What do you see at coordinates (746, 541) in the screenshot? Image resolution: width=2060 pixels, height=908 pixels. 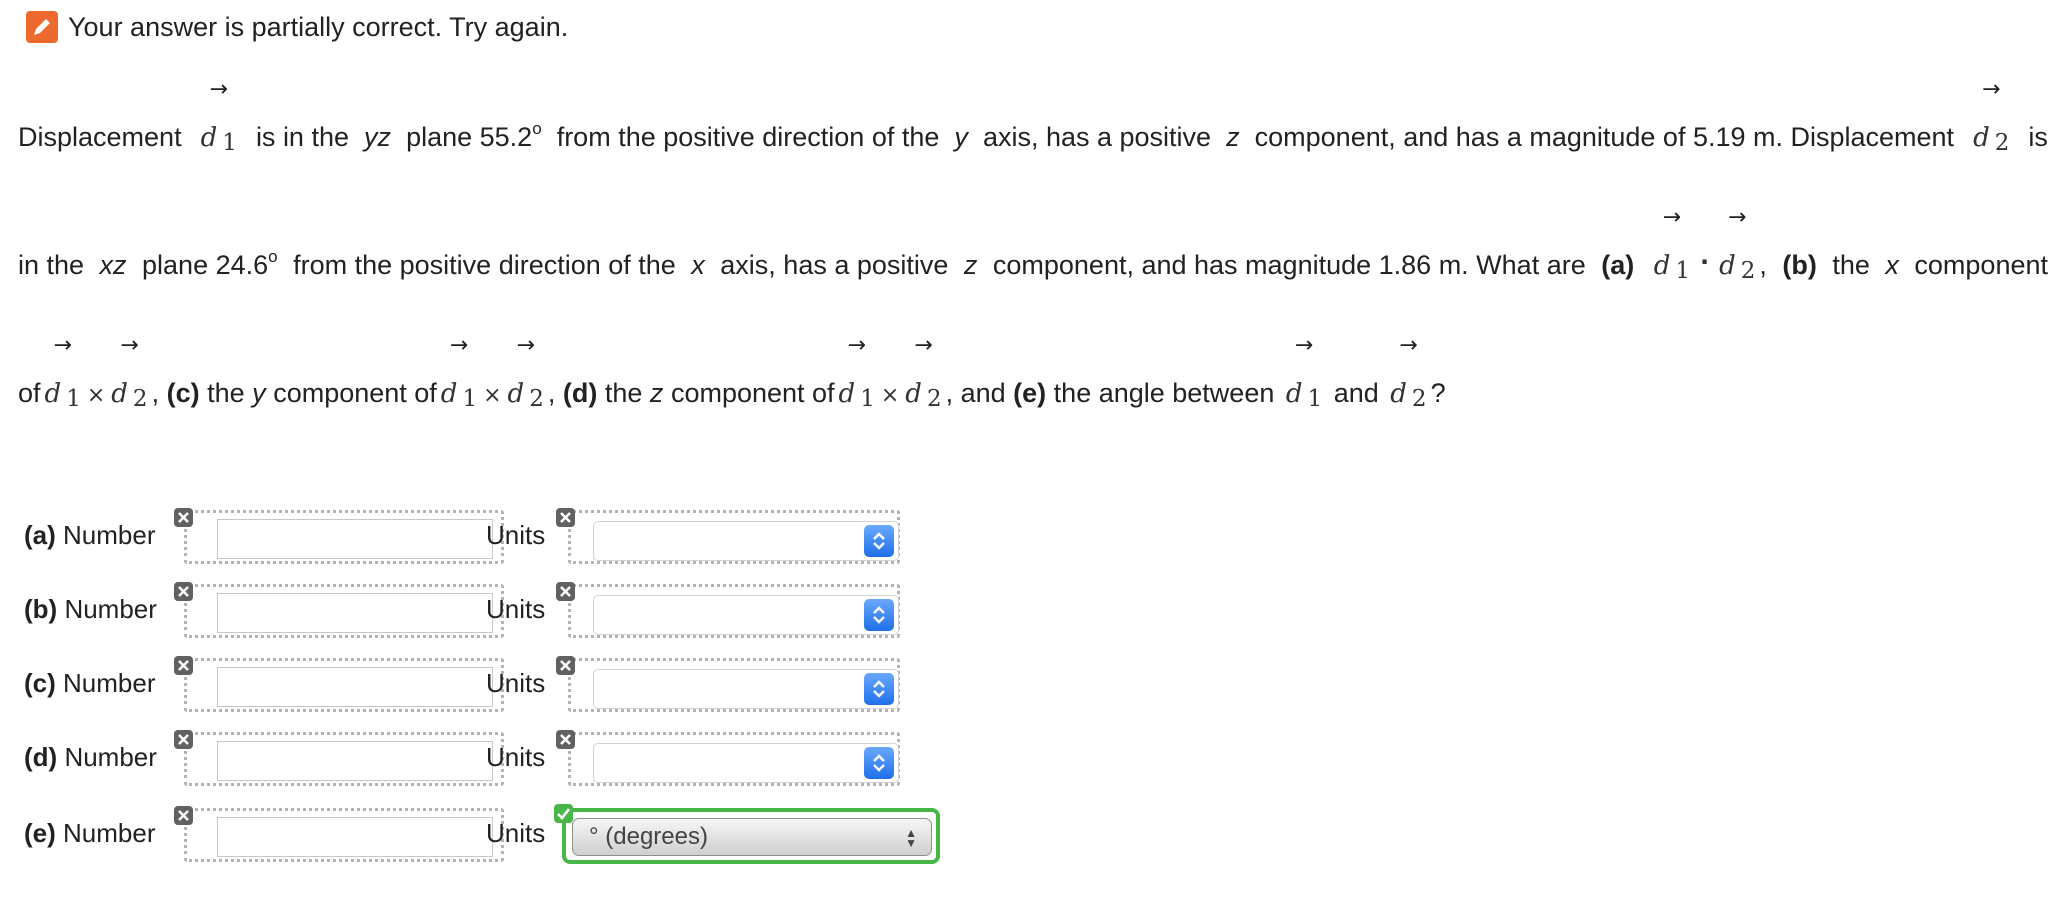 I see `units-select-a` at bounding box center [746, 541].